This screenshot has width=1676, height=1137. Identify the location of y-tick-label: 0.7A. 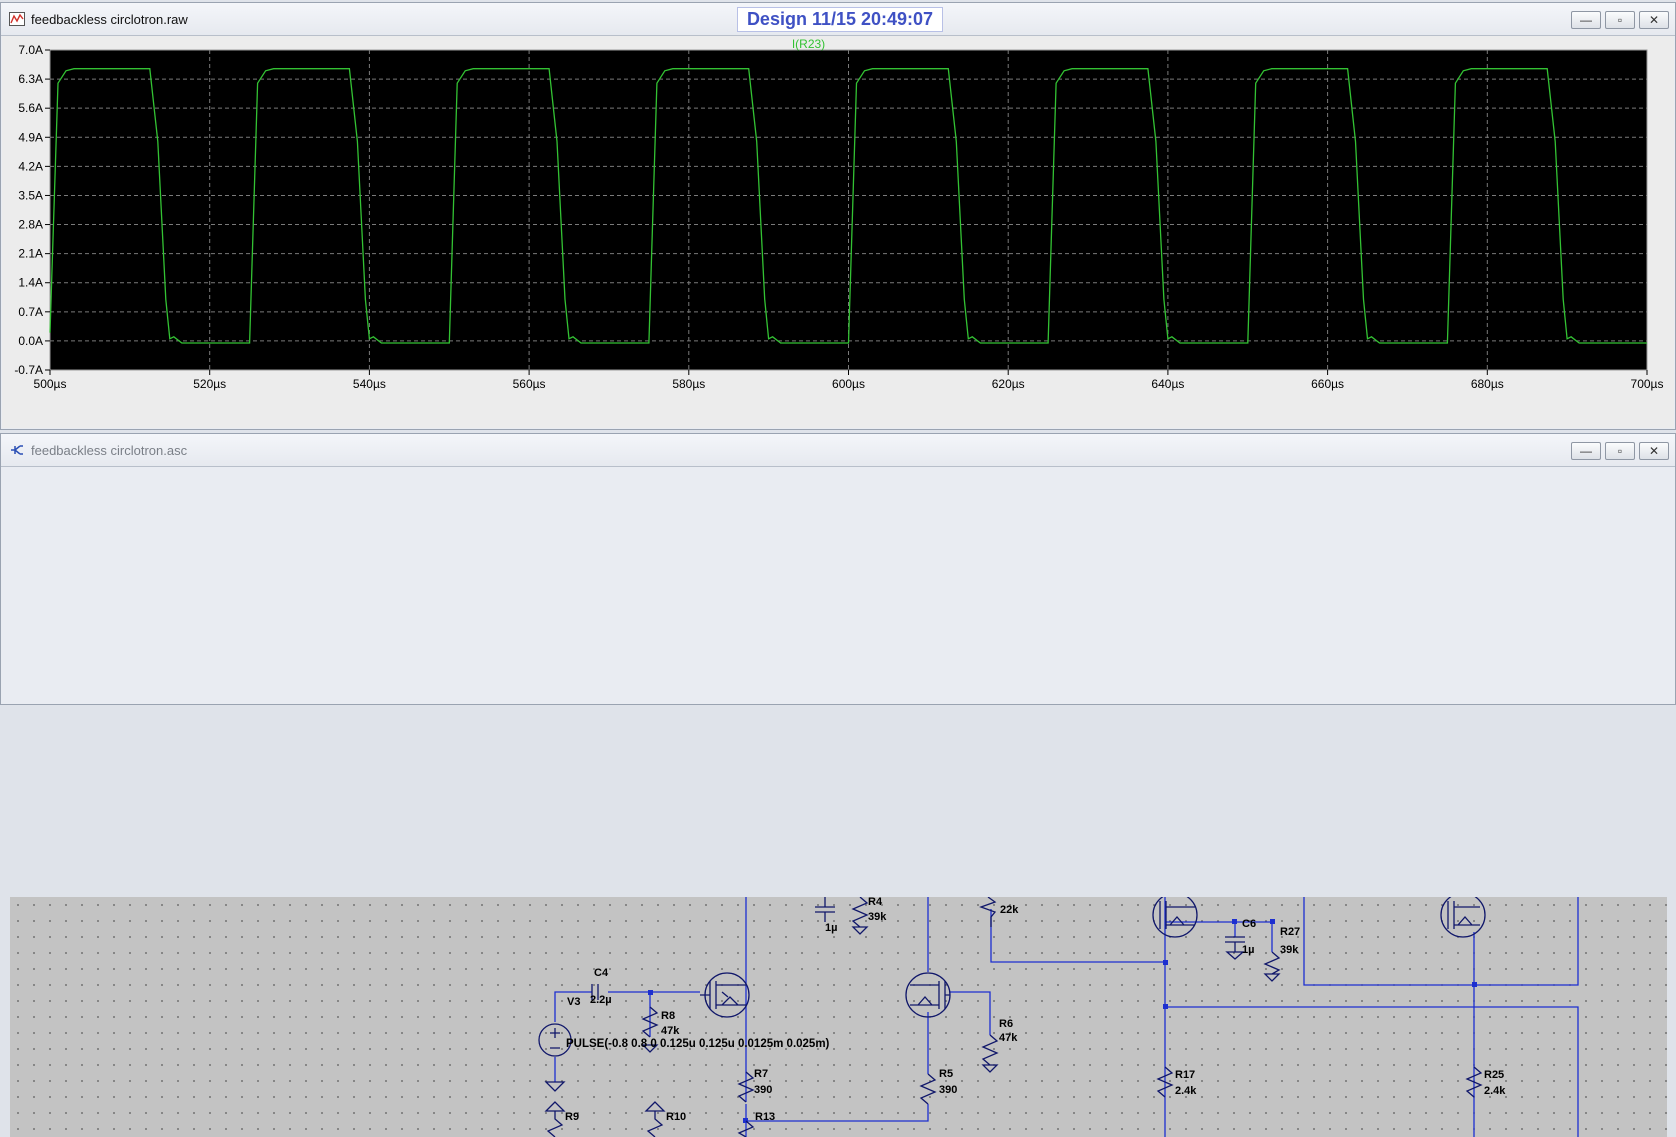
(30, 312).